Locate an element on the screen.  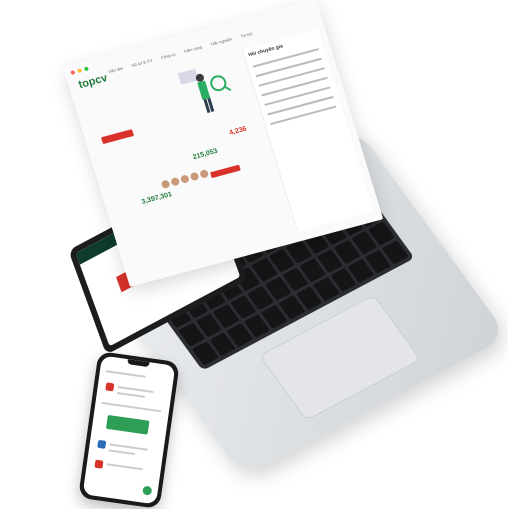
promo-banner is located at coordinates (127, 424).